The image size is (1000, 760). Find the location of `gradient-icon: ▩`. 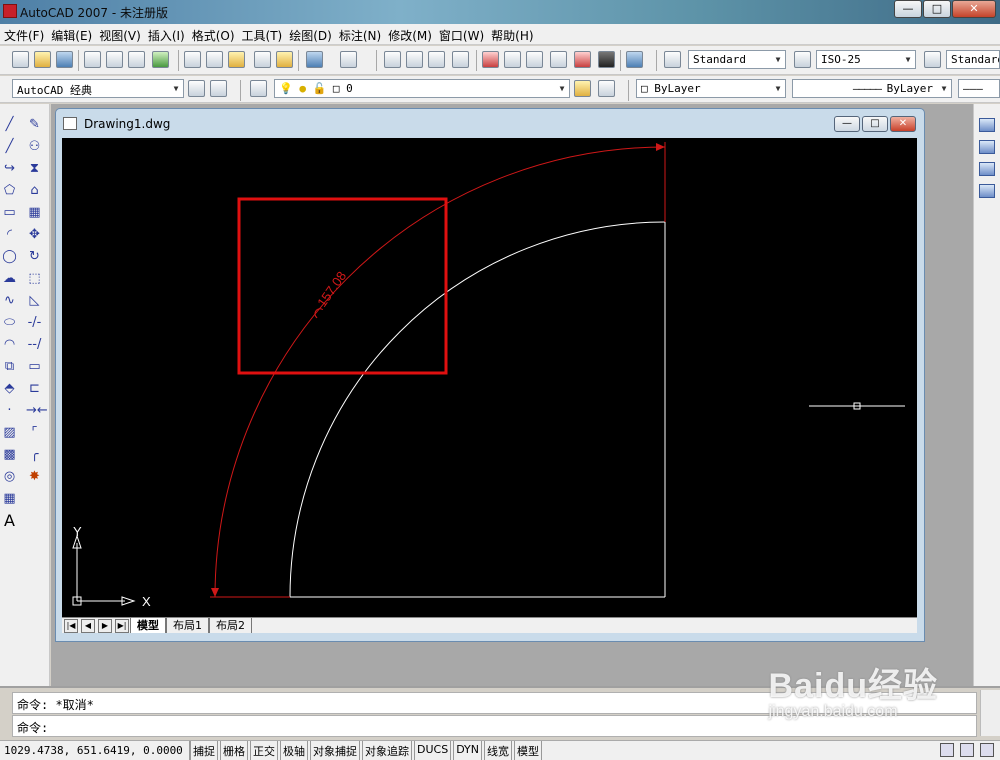

gradient-icon: ▩ is located at coordinates (9, 454).